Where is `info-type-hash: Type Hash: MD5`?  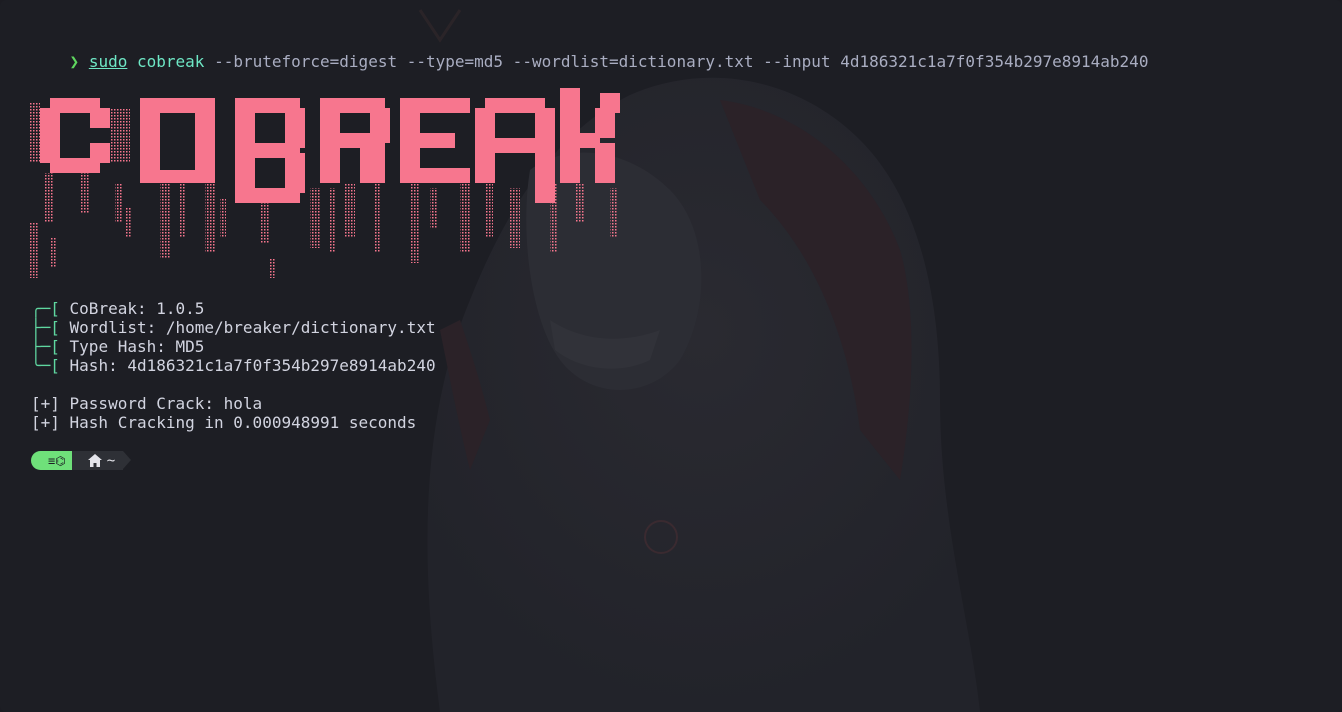
info-type-hash: Type Hash: MD5 is located at coordinates (132, 346).